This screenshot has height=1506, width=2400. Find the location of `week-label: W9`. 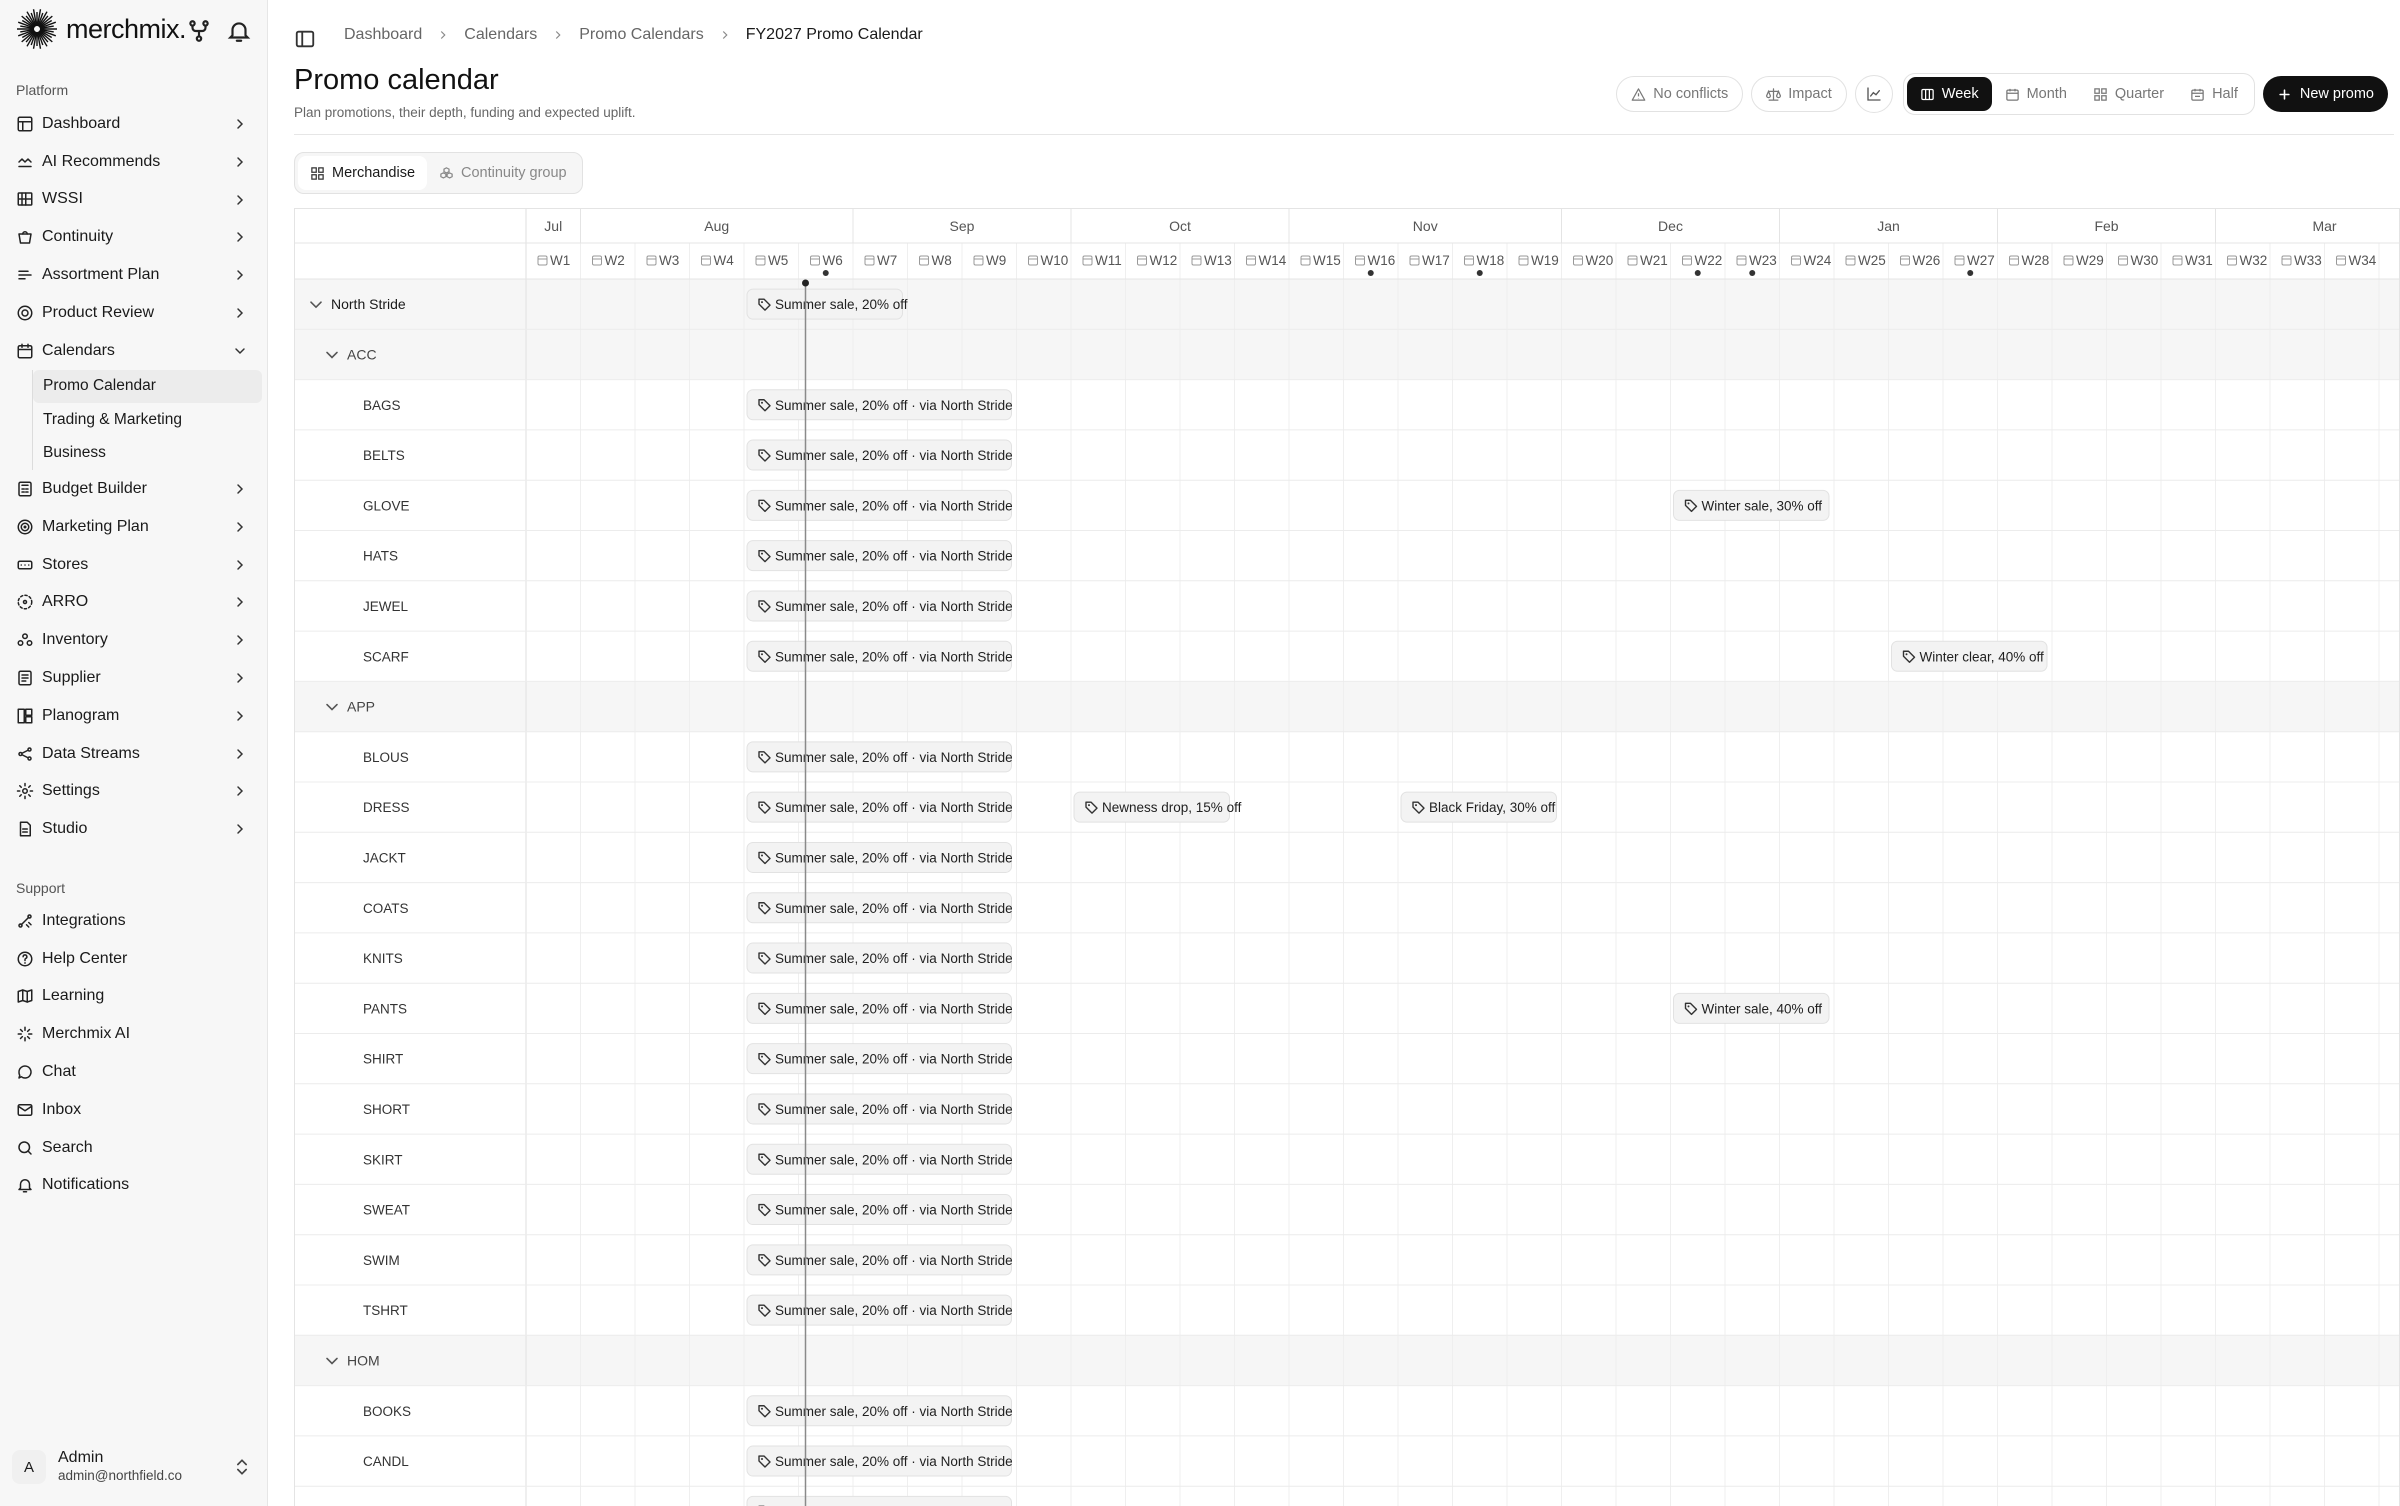

week-label: W9 is located at coordinates (996, 260).